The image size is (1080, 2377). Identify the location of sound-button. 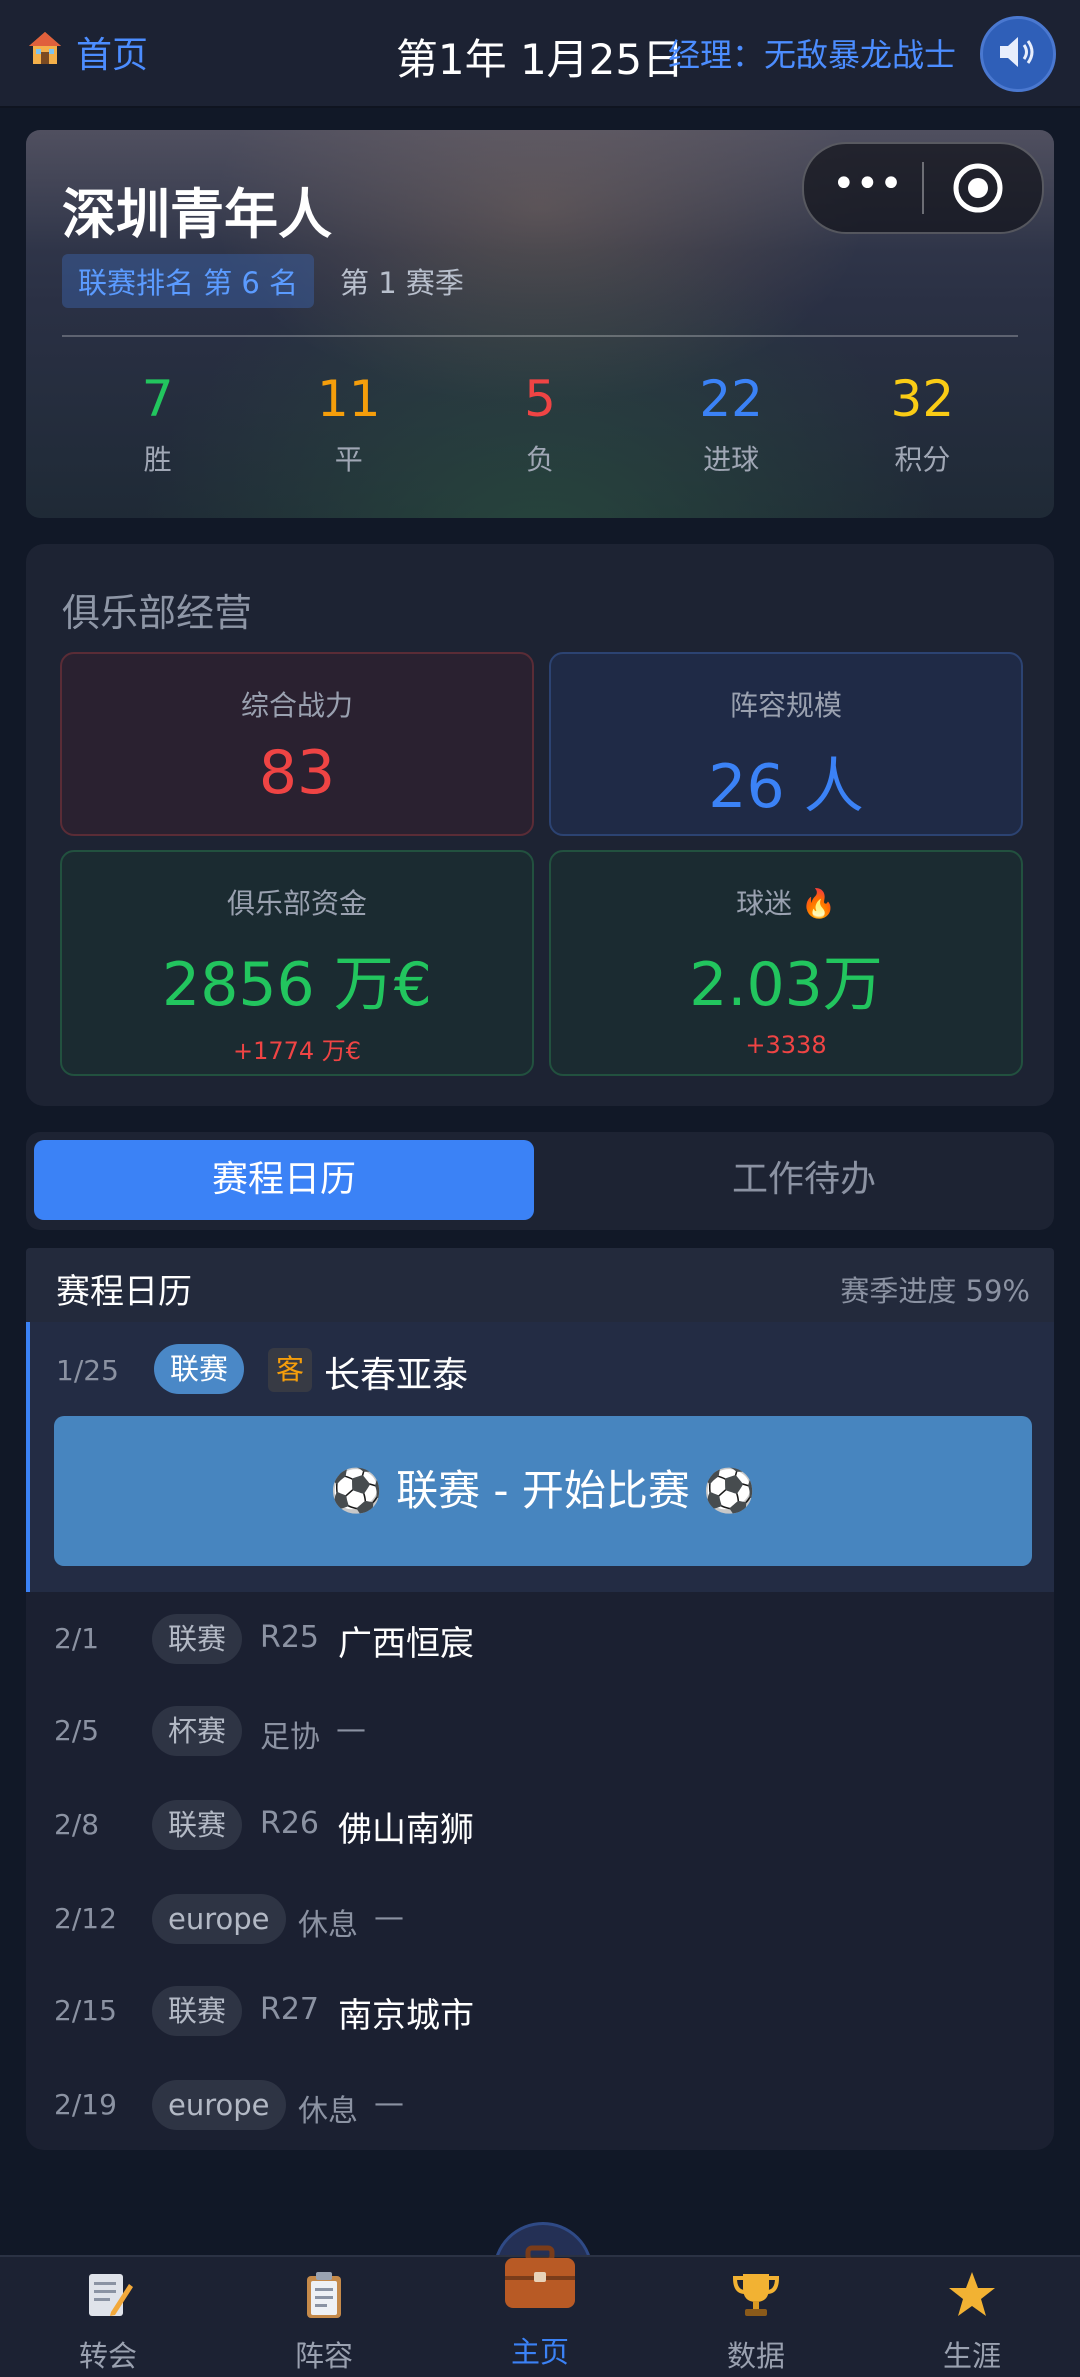
(1018, 54).